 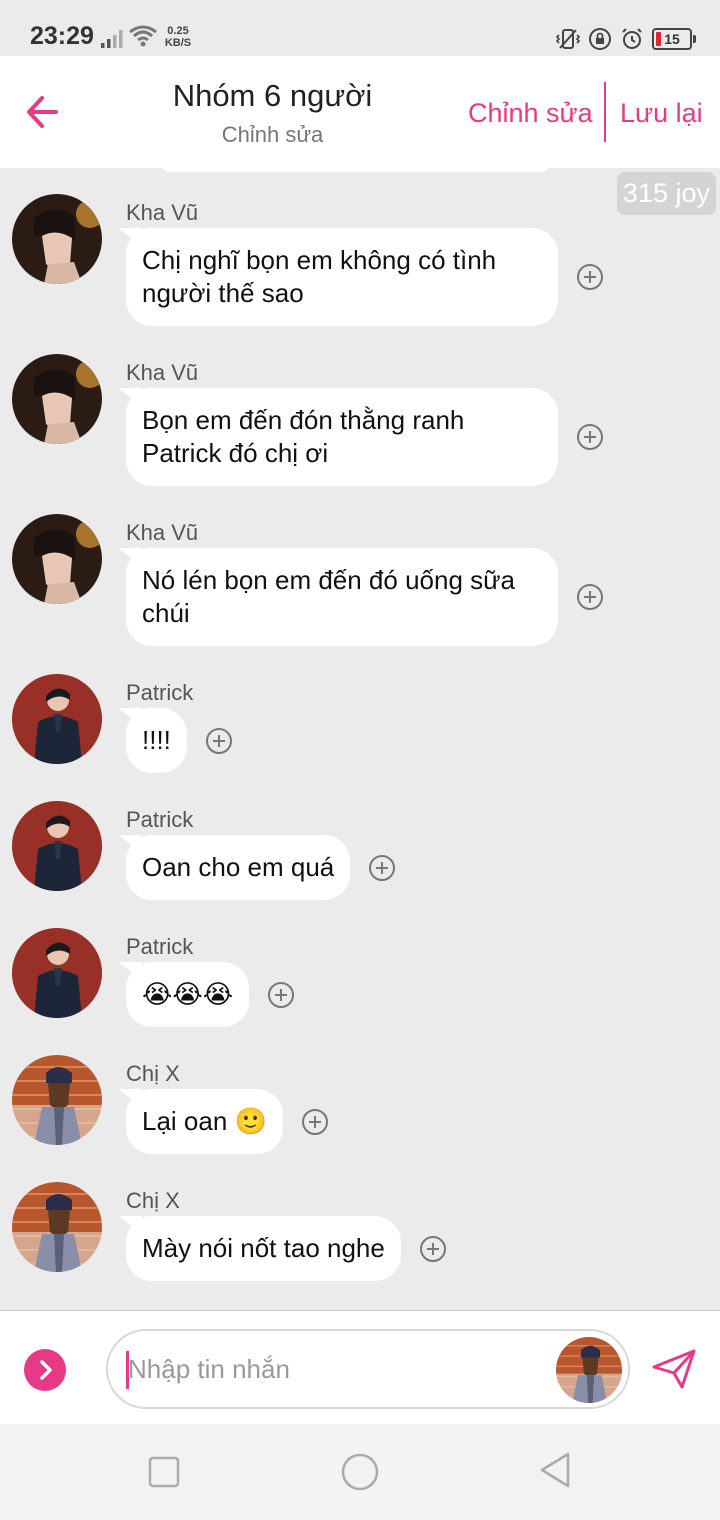 What do you see at coordinates (166, 613) in the screenshot?
I see `message-line: chúi` at bounding box center [166, 613].